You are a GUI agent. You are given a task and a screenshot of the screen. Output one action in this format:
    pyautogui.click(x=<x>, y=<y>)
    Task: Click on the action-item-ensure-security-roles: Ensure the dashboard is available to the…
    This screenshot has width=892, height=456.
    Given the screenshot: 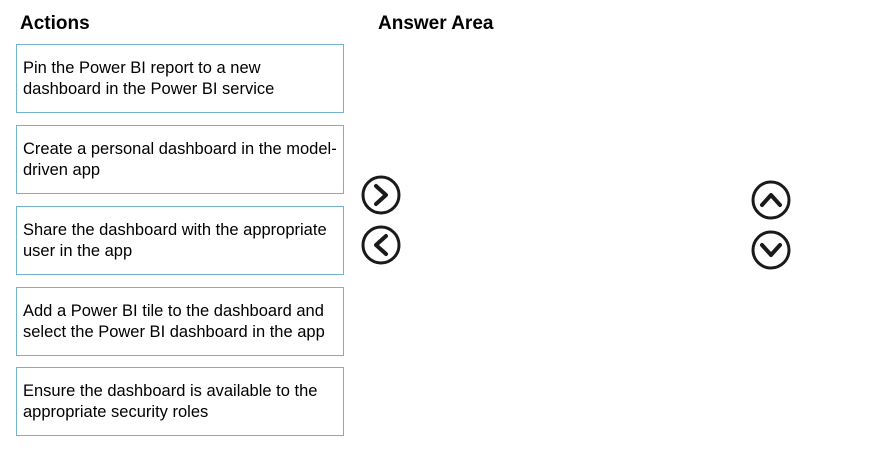 What is the action you would take?
    pyautogui.click(x=180, y=401)
    